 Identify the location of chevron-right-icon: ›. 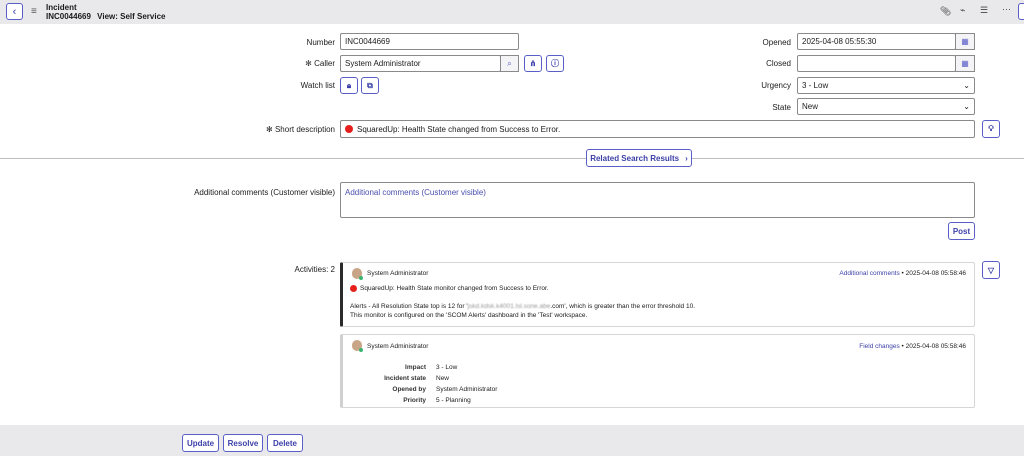
(686, 158).